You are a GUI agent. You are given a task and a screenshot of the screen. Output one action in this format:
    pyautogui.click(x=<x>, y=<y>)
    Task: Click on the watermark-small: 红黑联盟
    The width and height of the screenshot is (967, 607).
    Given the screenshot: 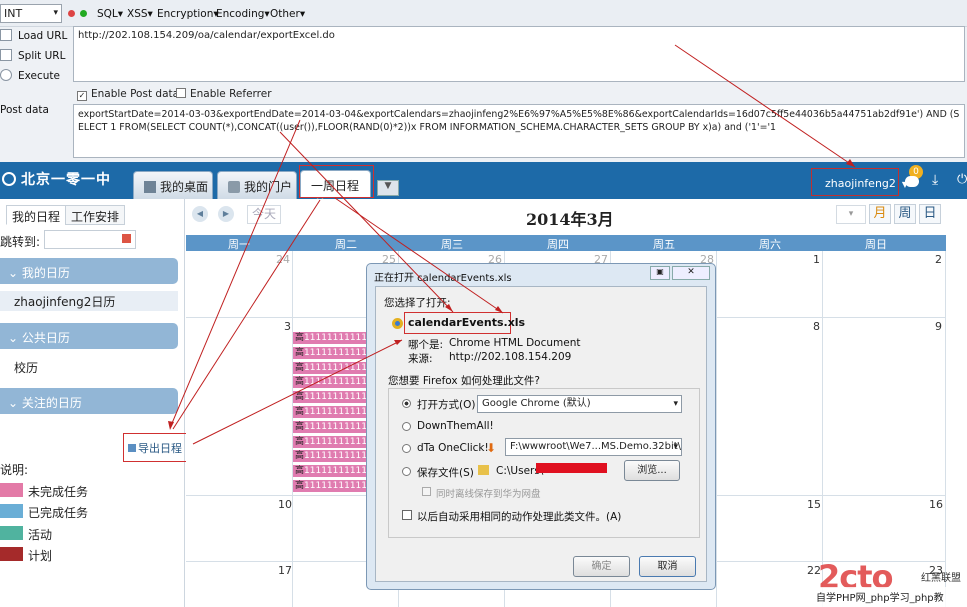 What is the action you would take?
    pyautogui.click(x=941, y=578)
    